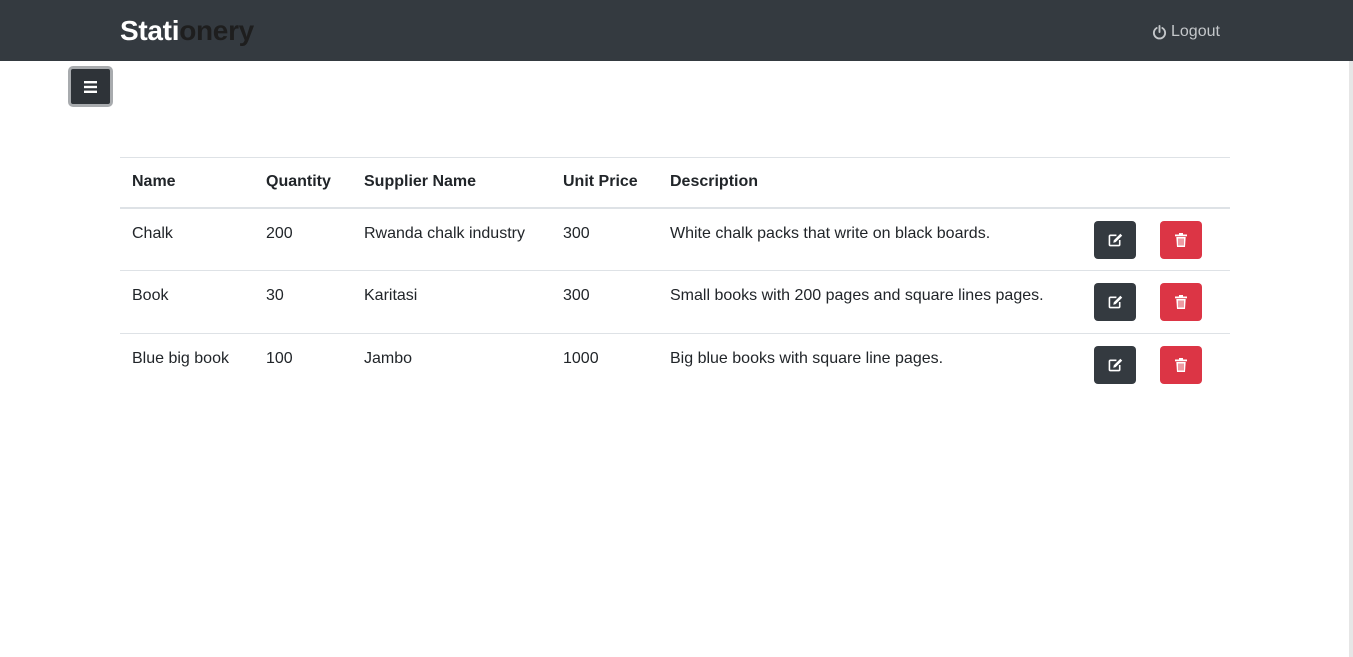 The width and height of the screenshot is (1353, 657). I want to click on power-icon, so click(1159, 31).